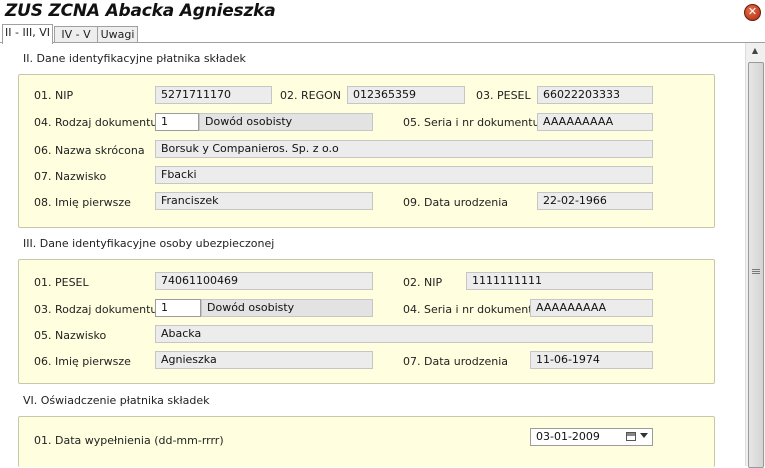  Describe the element at coordinates (471, 122) in the screenshot. I see `payer-doc-no-label: 05. Seria i nr dokumentu` at that location.